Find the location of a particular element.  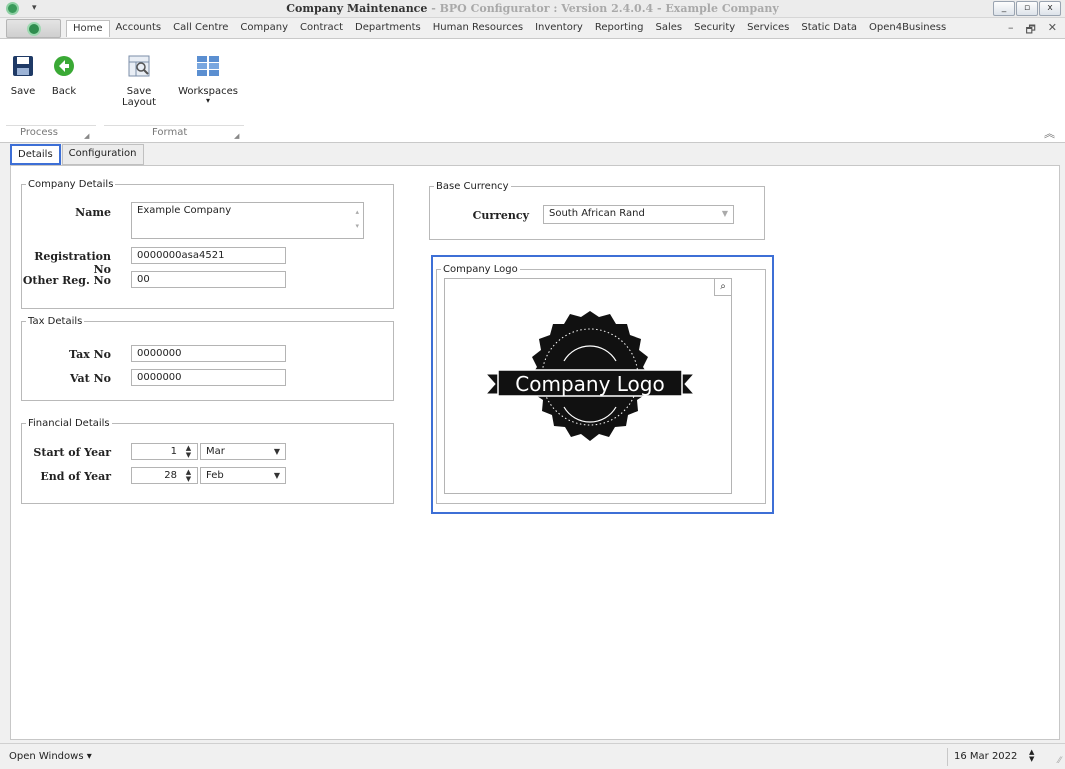

group-label-format: Format is located at coordinates (170, 132).